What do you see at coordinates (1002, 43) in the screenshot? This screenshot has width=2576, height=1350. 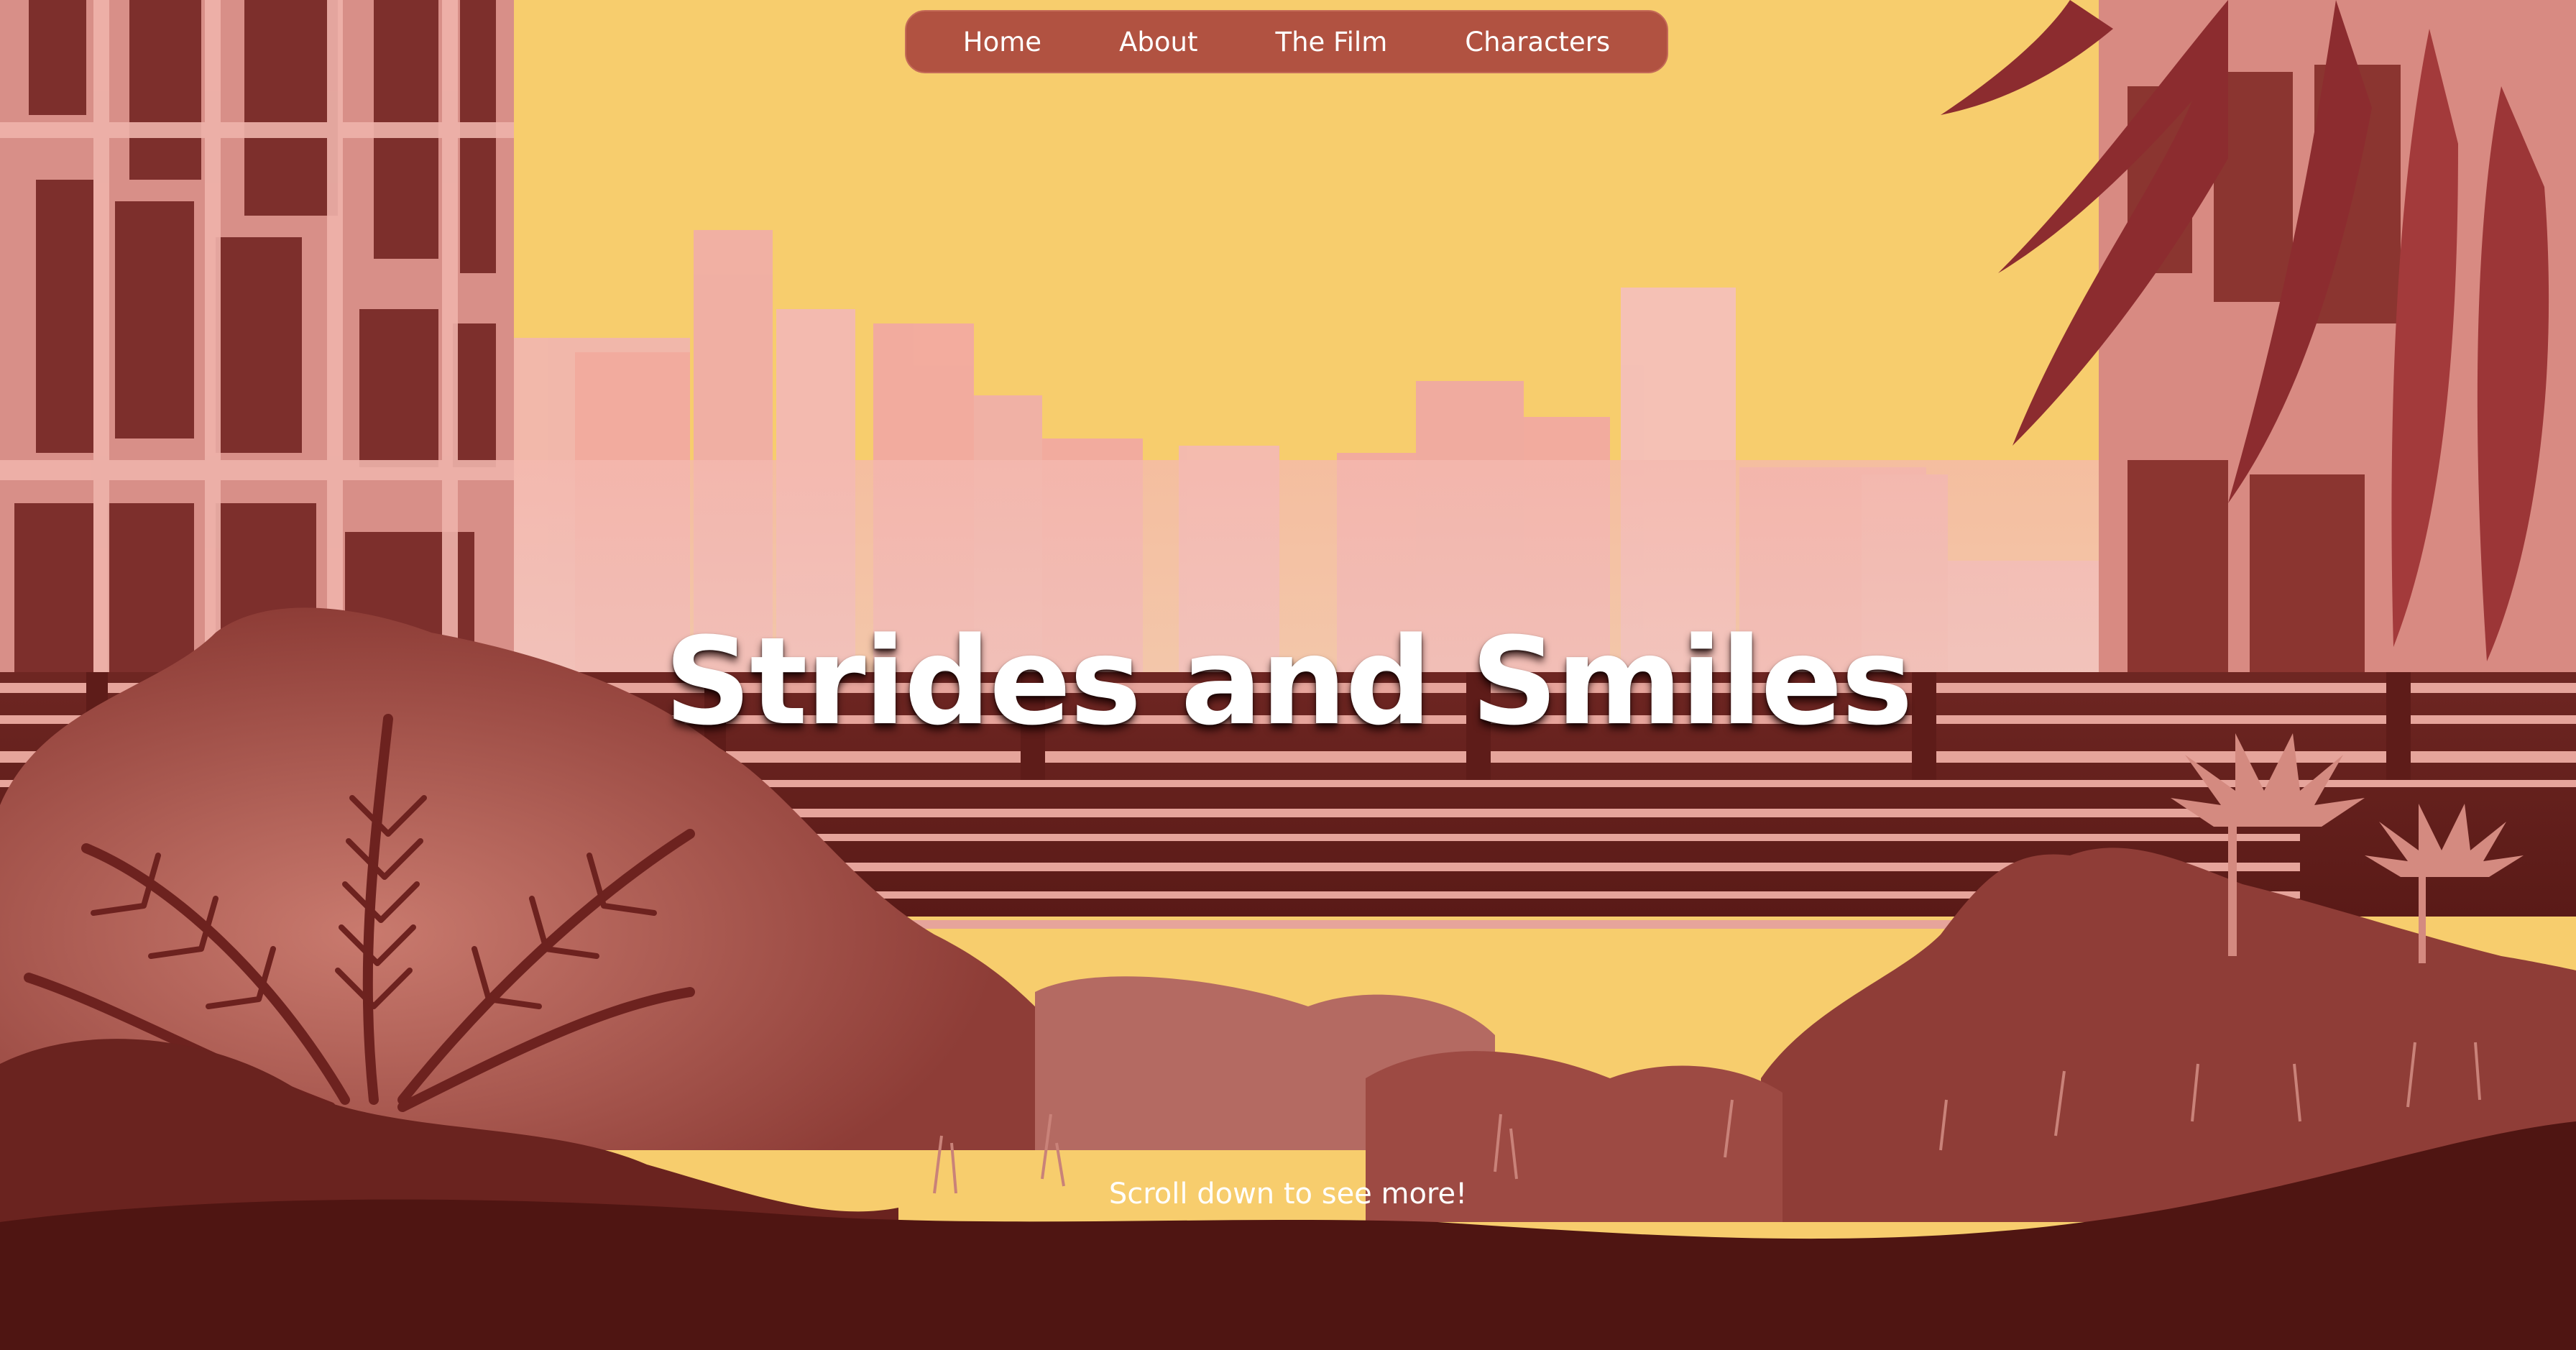 I see `nav-home-link: Home` at bounding box center [1002, 43].